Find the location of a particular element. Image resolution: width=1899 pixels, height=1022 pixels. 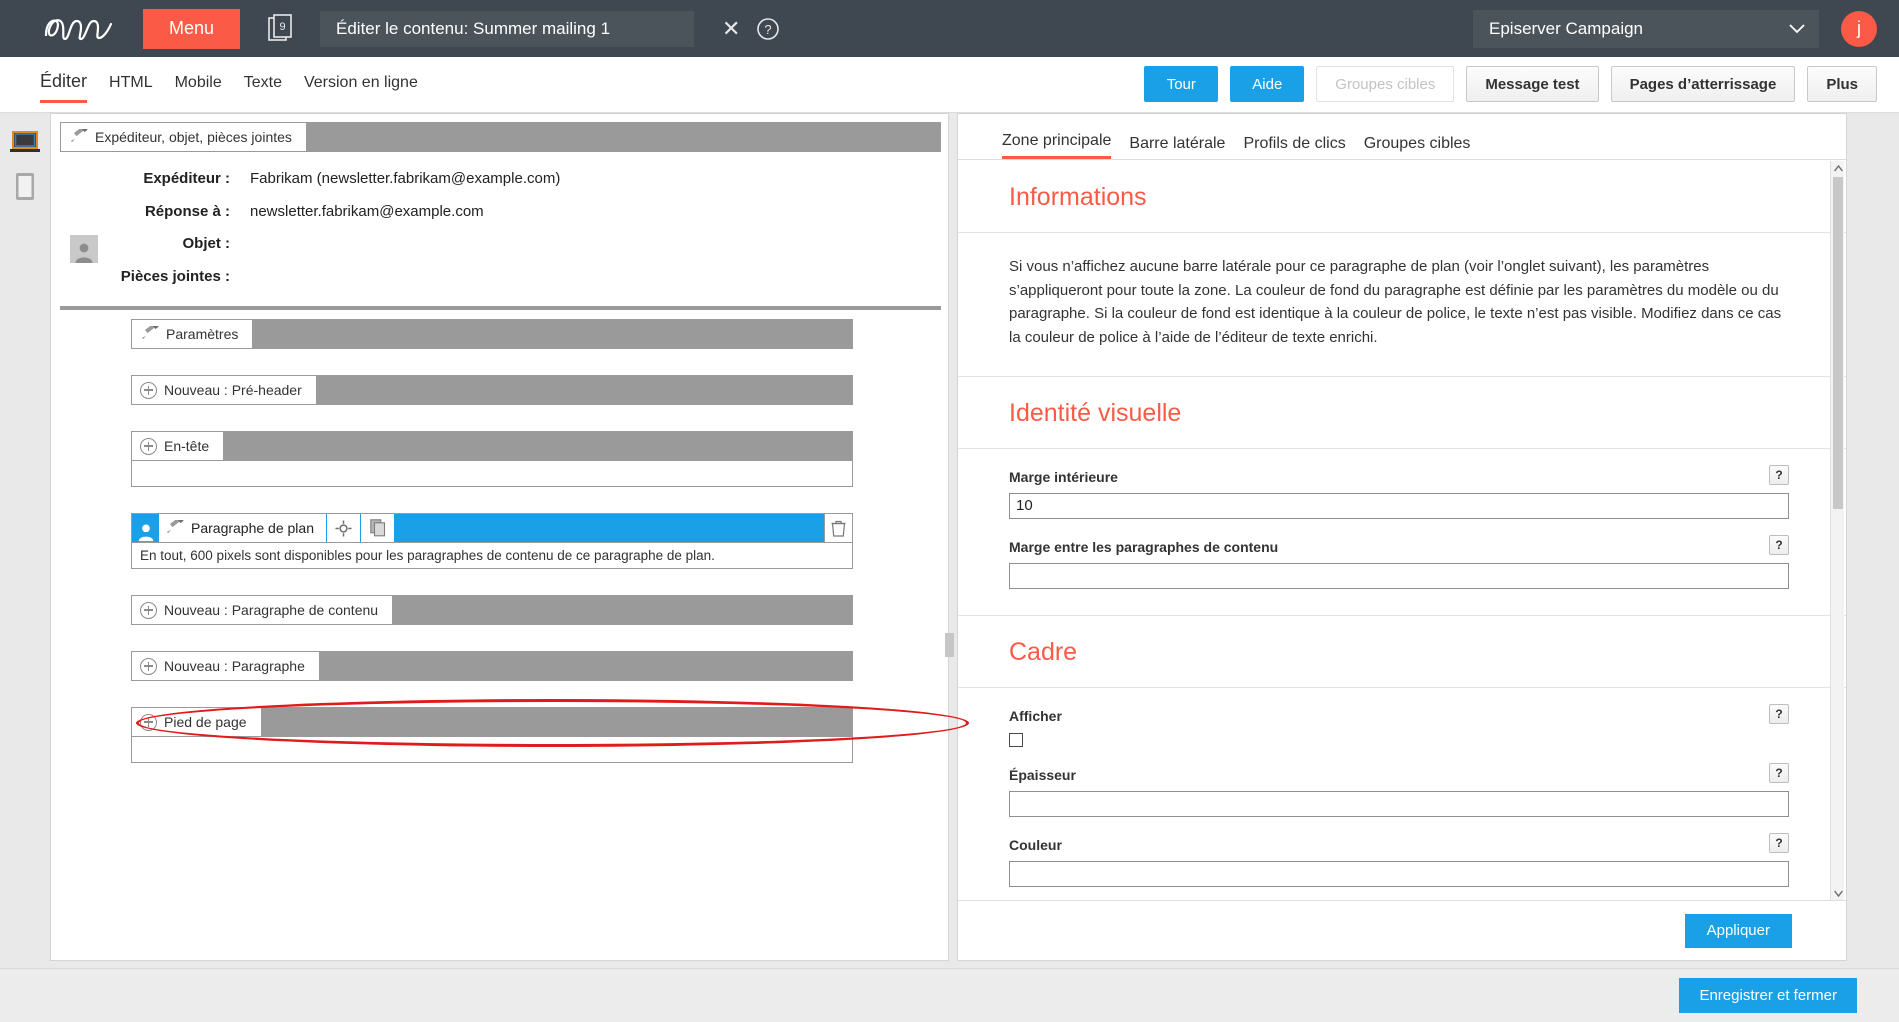

section-cadre-title: Cadre is located at coordinates (1043, 651).